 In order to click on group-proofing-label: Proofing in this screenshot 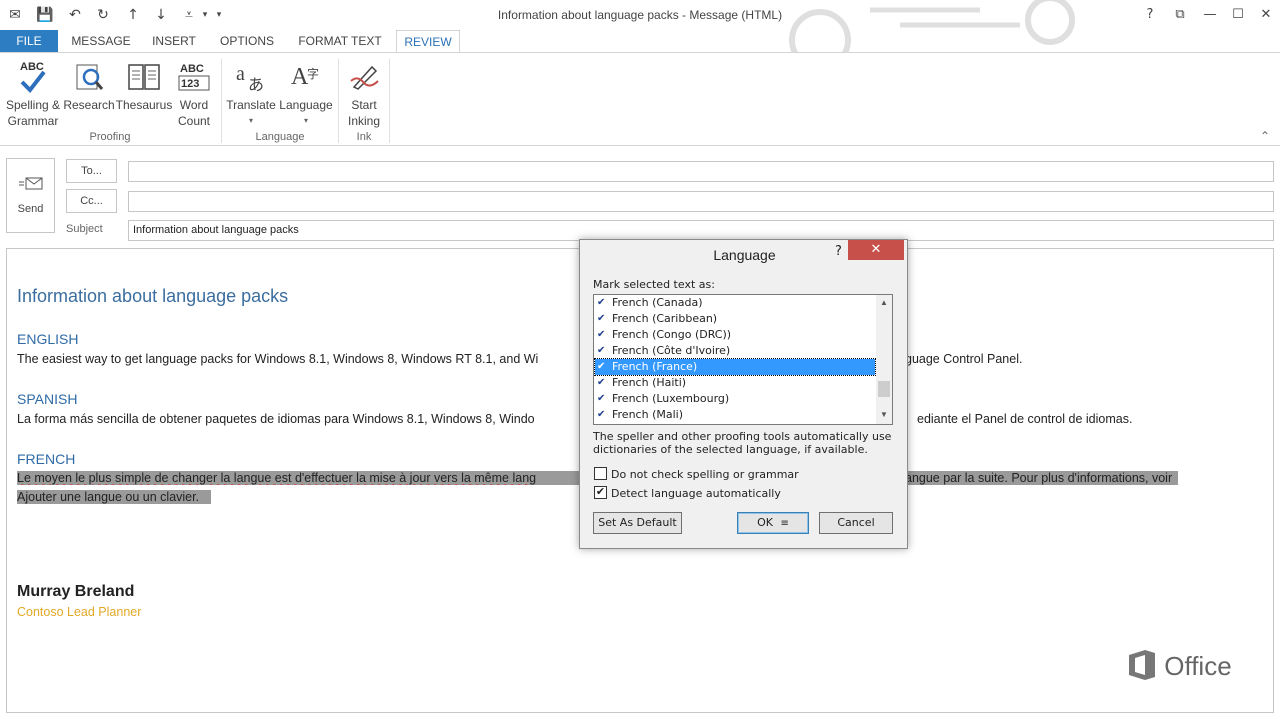, I will do `click(110, 137)`.